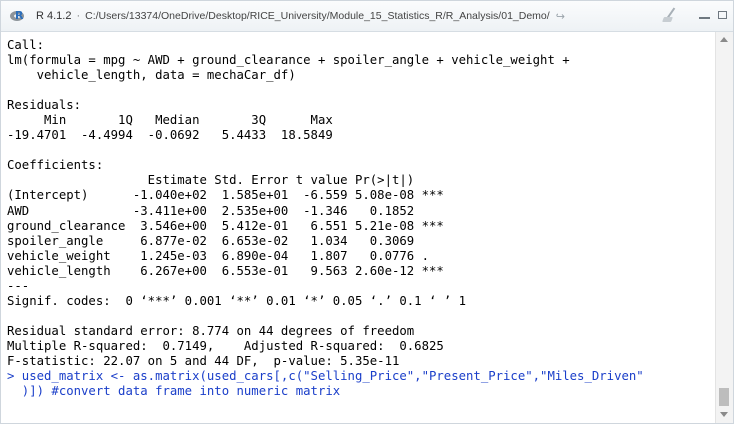 The width and height of the screenshot is (734, 424). What do you see at coordinates (44, 105) in the screenshot?
I see `console-output-line: Residuals:` at bounding box center [44, 105].